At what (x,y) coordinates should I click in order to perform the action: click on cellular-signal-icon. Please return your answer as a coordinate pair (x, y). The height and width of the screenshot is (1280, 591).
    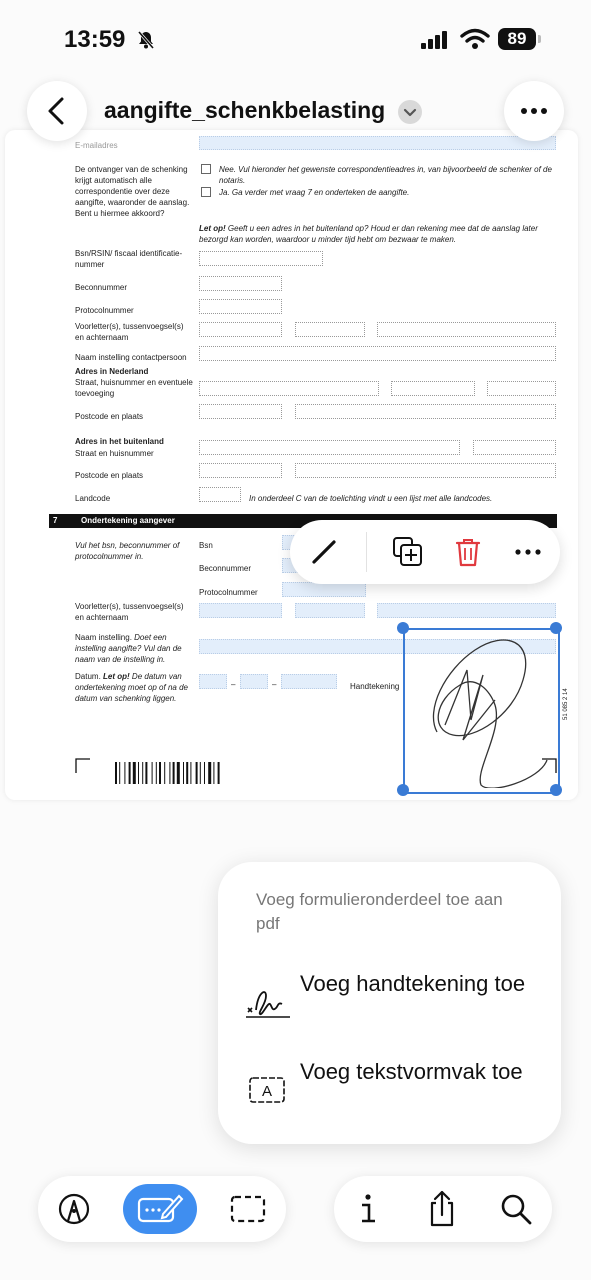
    Looking at the image, I should click on (434, 40).